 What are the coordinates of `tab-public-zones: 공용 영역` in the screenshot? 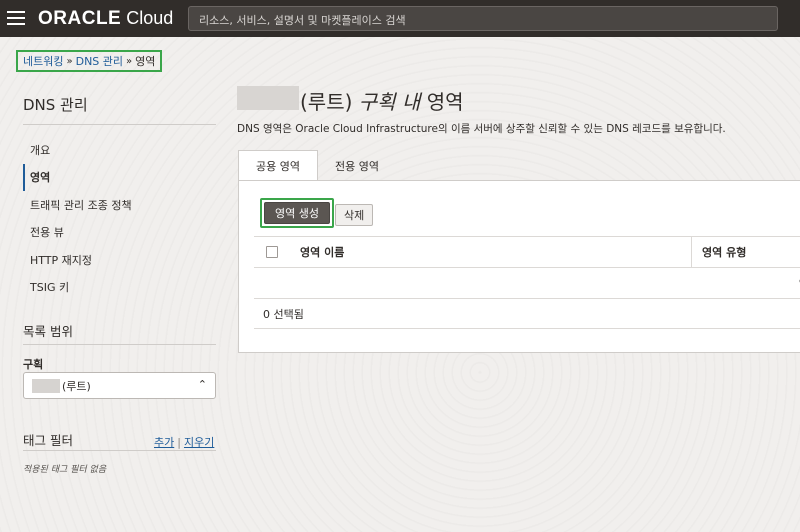 It's located at (278, 165).